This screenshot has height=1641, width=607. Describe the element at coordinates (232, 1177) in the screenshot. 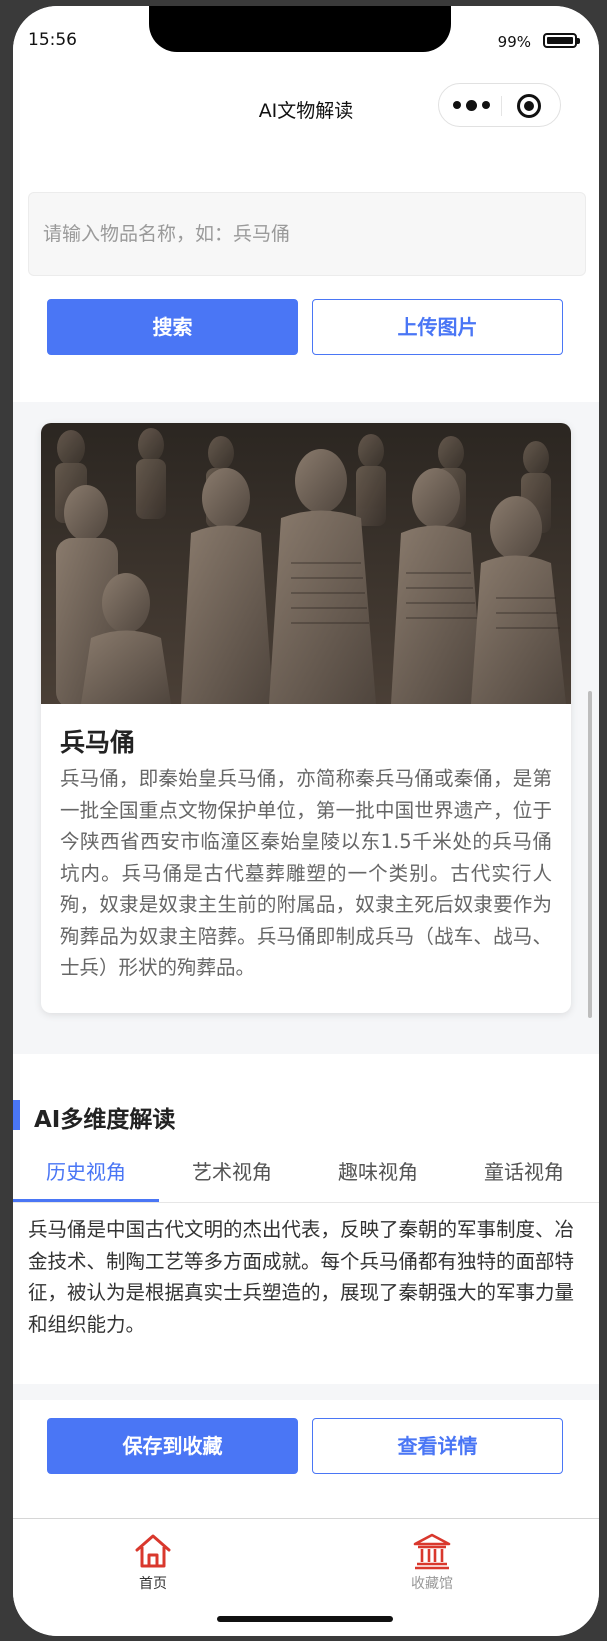

I see `tab-art: 艺术视角` at that location.